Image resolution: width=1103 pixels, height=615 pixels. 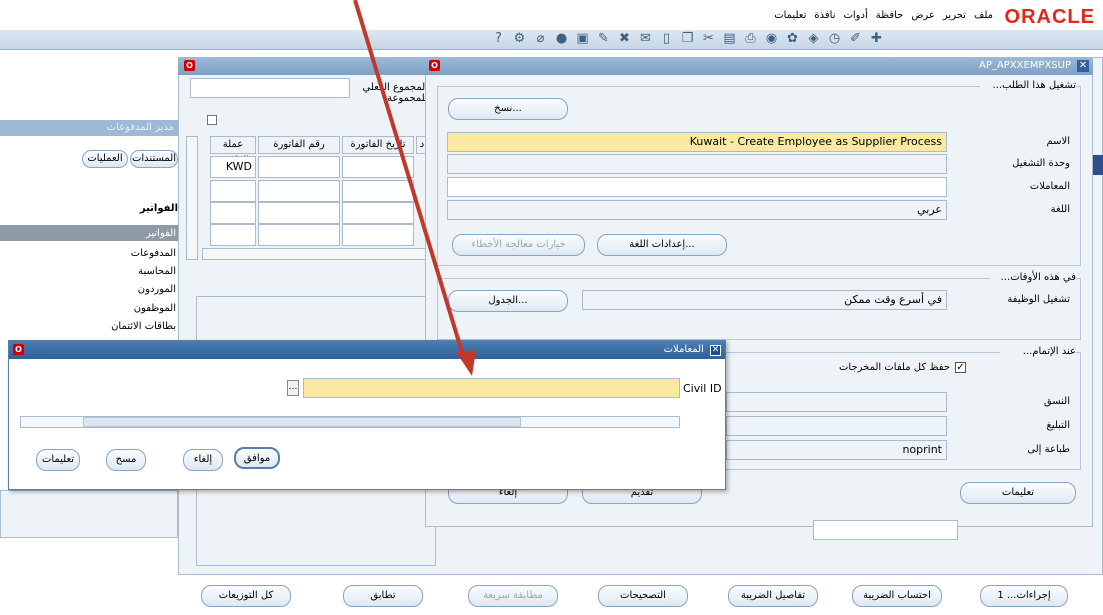 What do you see at coordinates (983, 15) in the screenshot?
I see `menu-file: ملف` at bounding box center [983, 15].